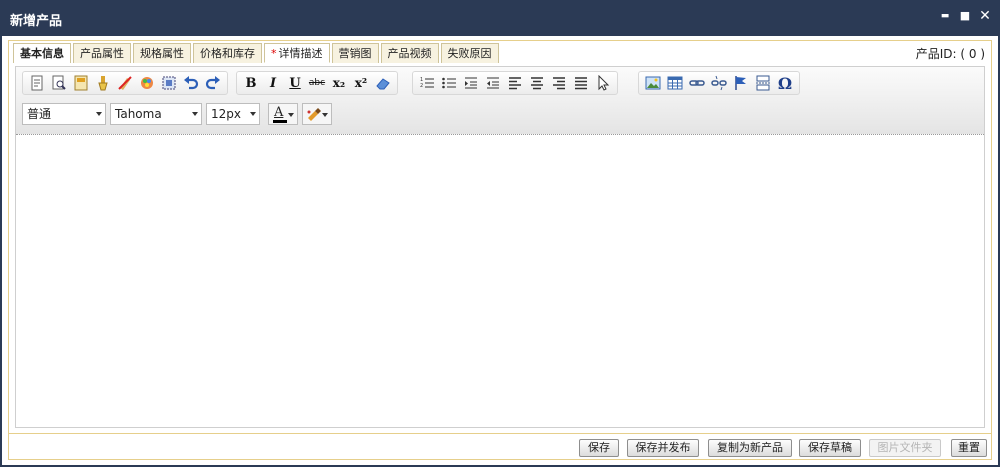 Image resolution: width=1000 pixels, height=467 pixels. I want to click on tab-label: 产品属性, so click(102, 53).